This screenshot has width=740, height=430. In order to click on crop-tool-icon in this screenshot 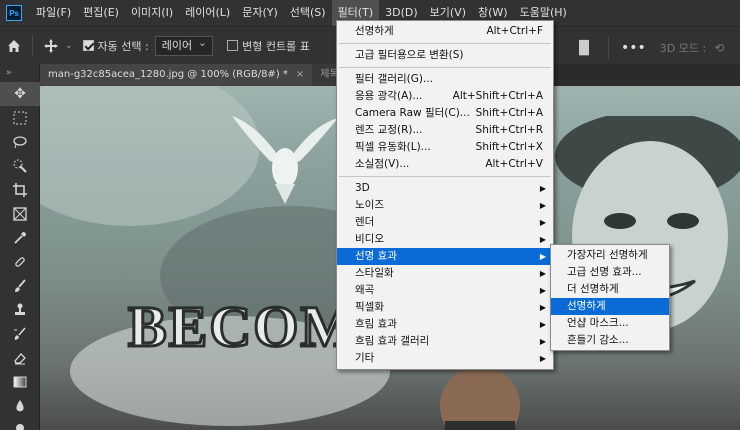, I will do `click(20, 190)`.